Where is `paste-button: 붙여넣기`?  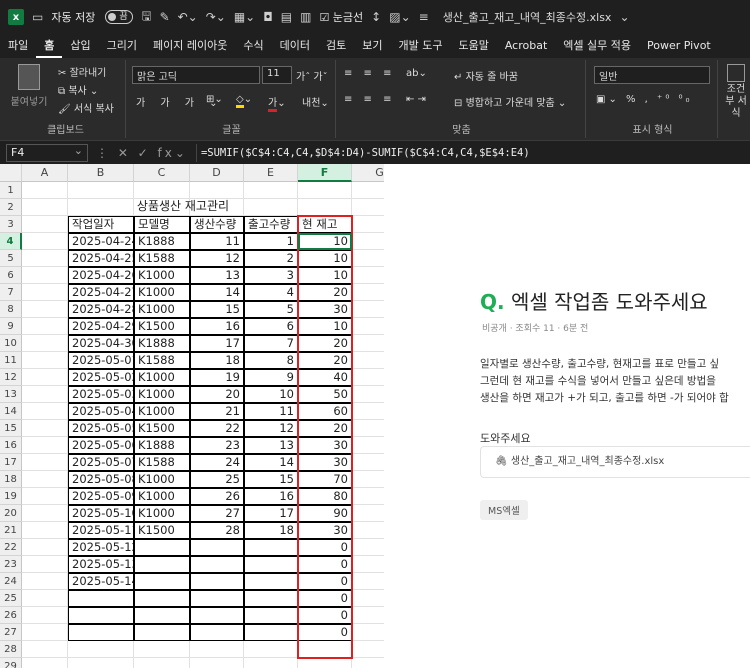 paste-button: 붙여넣기 is located at coordinates (29, 86).